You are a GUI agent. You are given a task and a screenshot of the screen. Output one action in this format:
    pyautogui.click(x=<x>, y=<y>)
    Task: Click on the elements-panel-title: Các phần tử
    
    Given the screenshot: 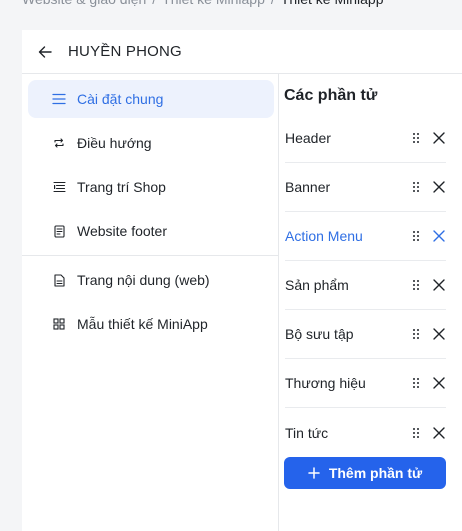 What is the action you would take?
    pyautogui.click(x=331, y=95)
    